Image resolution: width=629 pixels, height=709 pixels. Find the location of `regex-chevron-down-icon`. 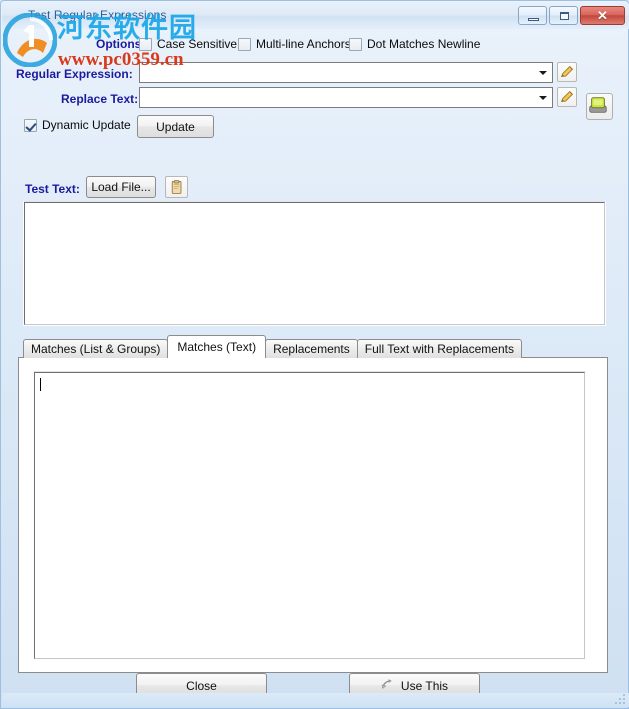

regex-chevron-down-icon is located at coordinates (543, 72).